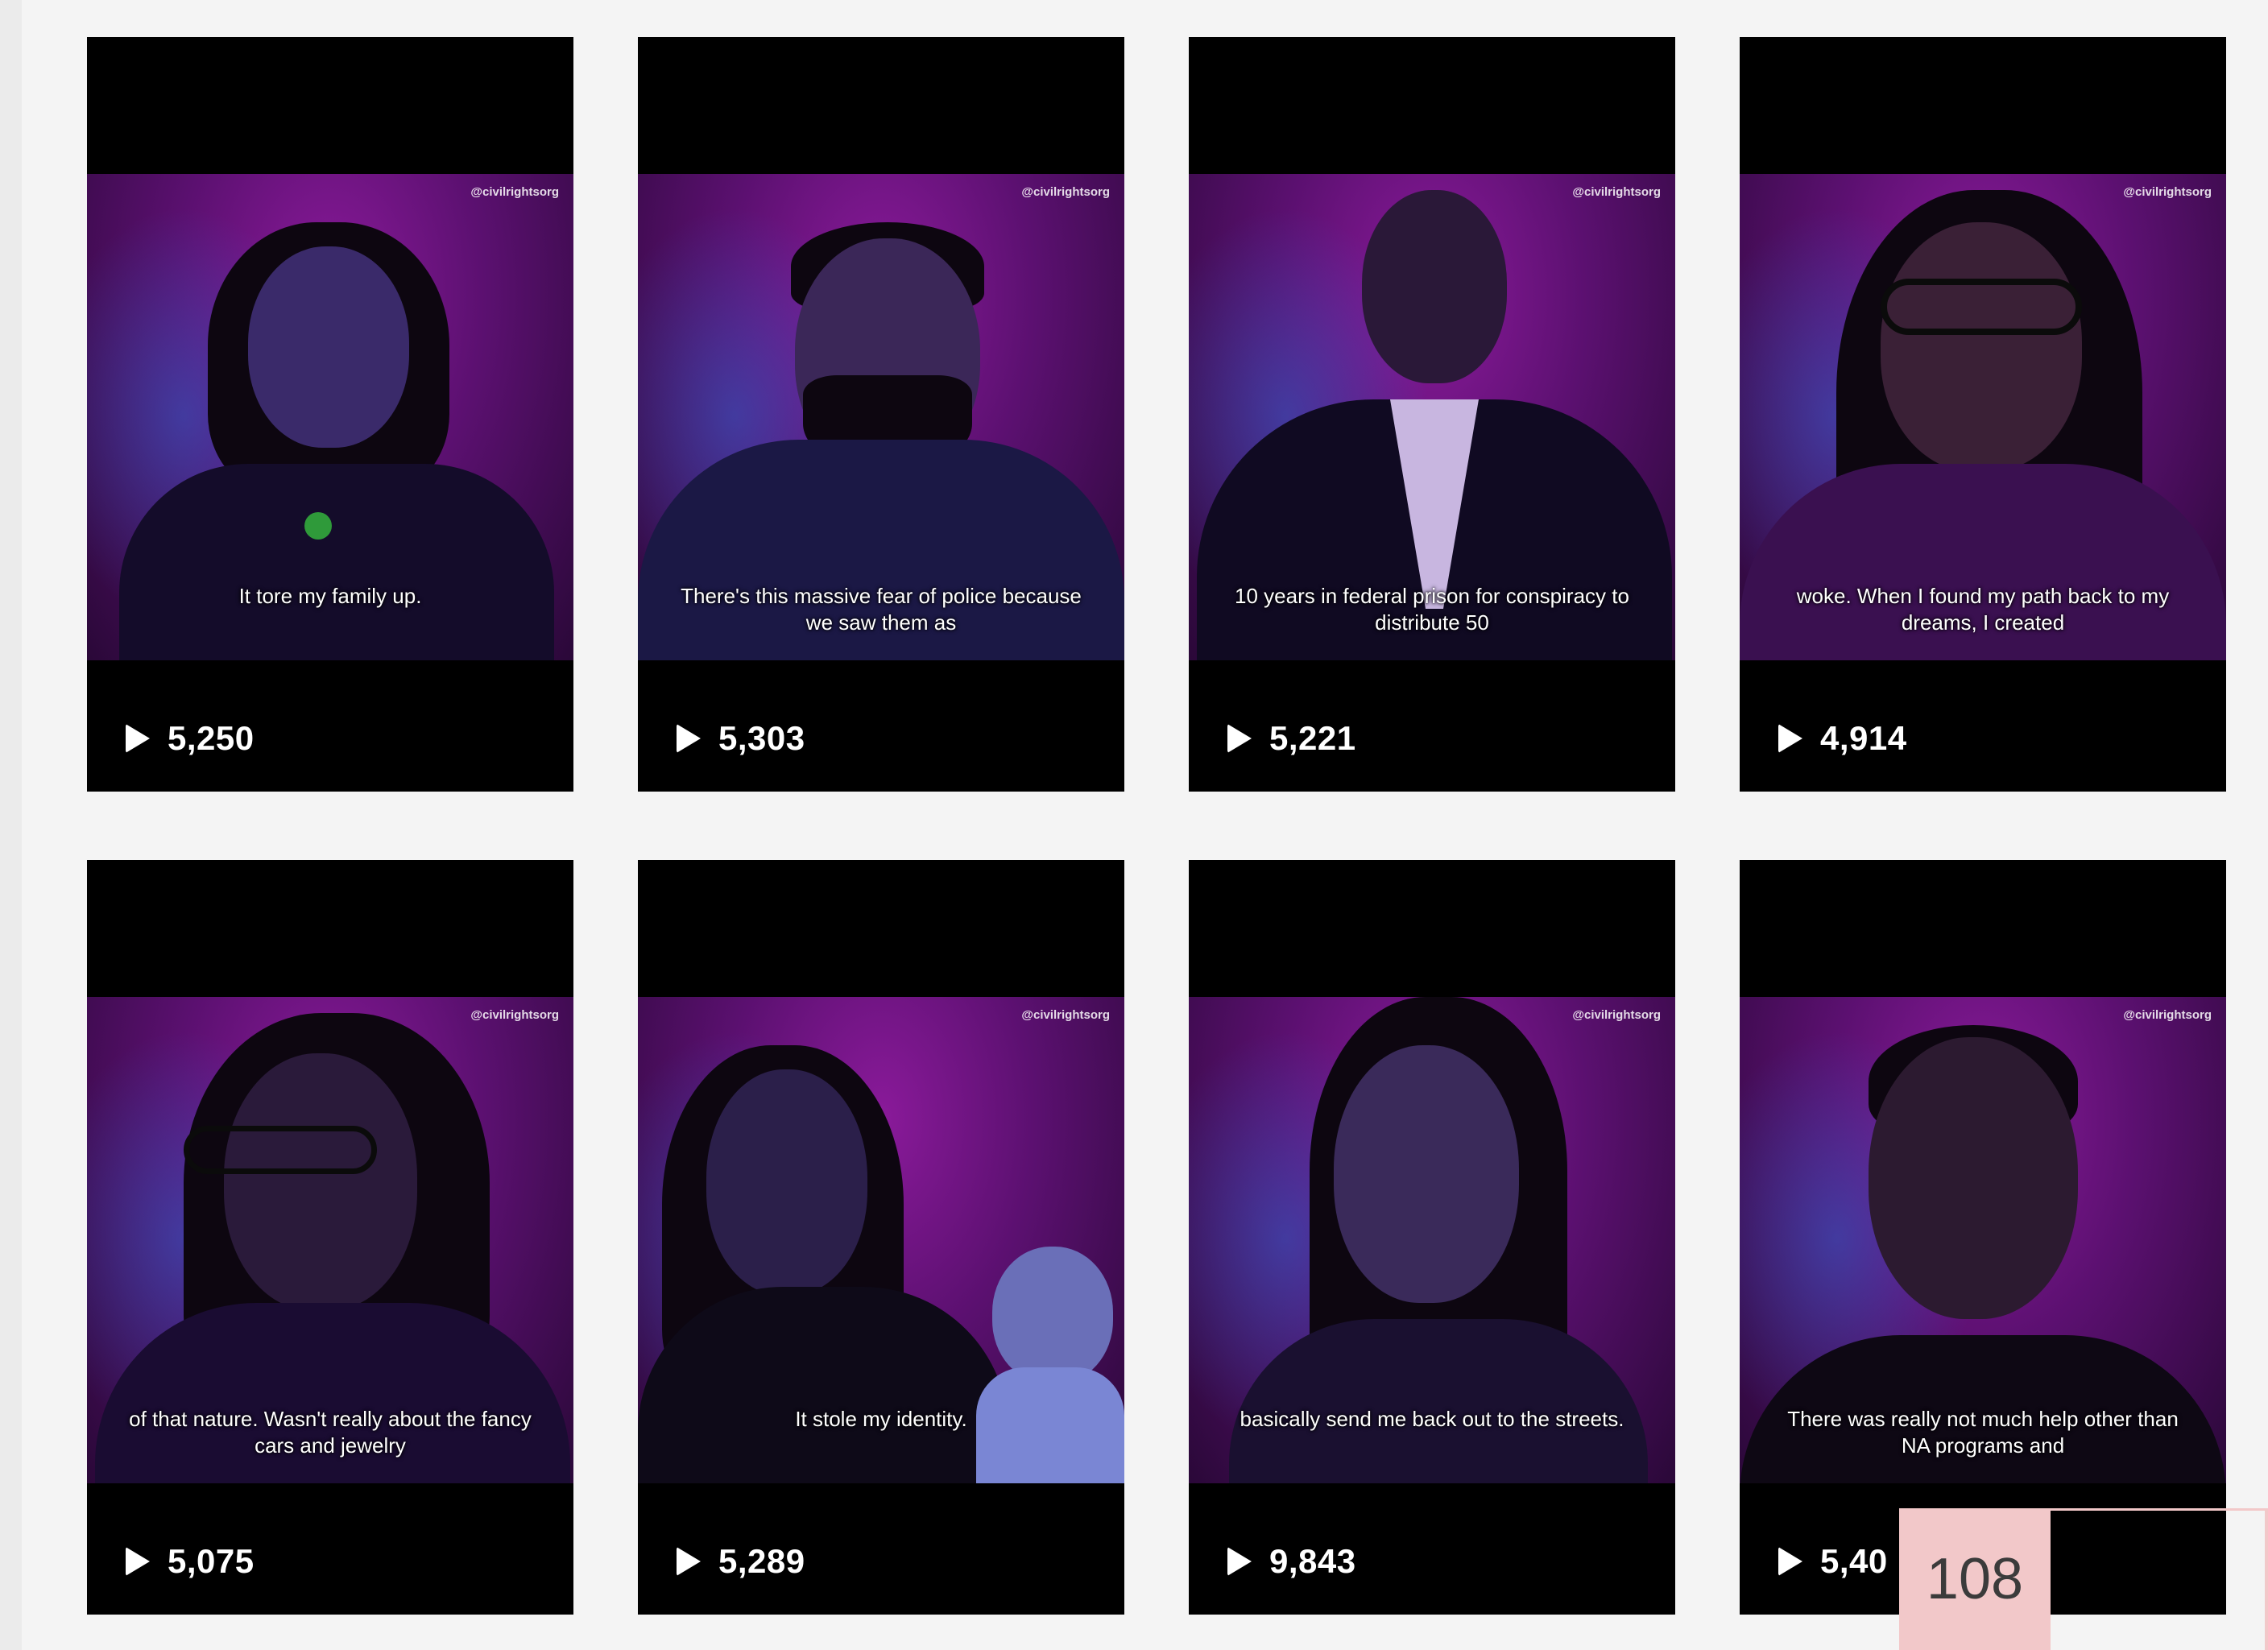 This screenshot has height=1650, width=2268. What do you see at coordinates (761, 1561) in the screenshot?
I see `view-count-value: 5,289` at bounding box center [761, 1561].